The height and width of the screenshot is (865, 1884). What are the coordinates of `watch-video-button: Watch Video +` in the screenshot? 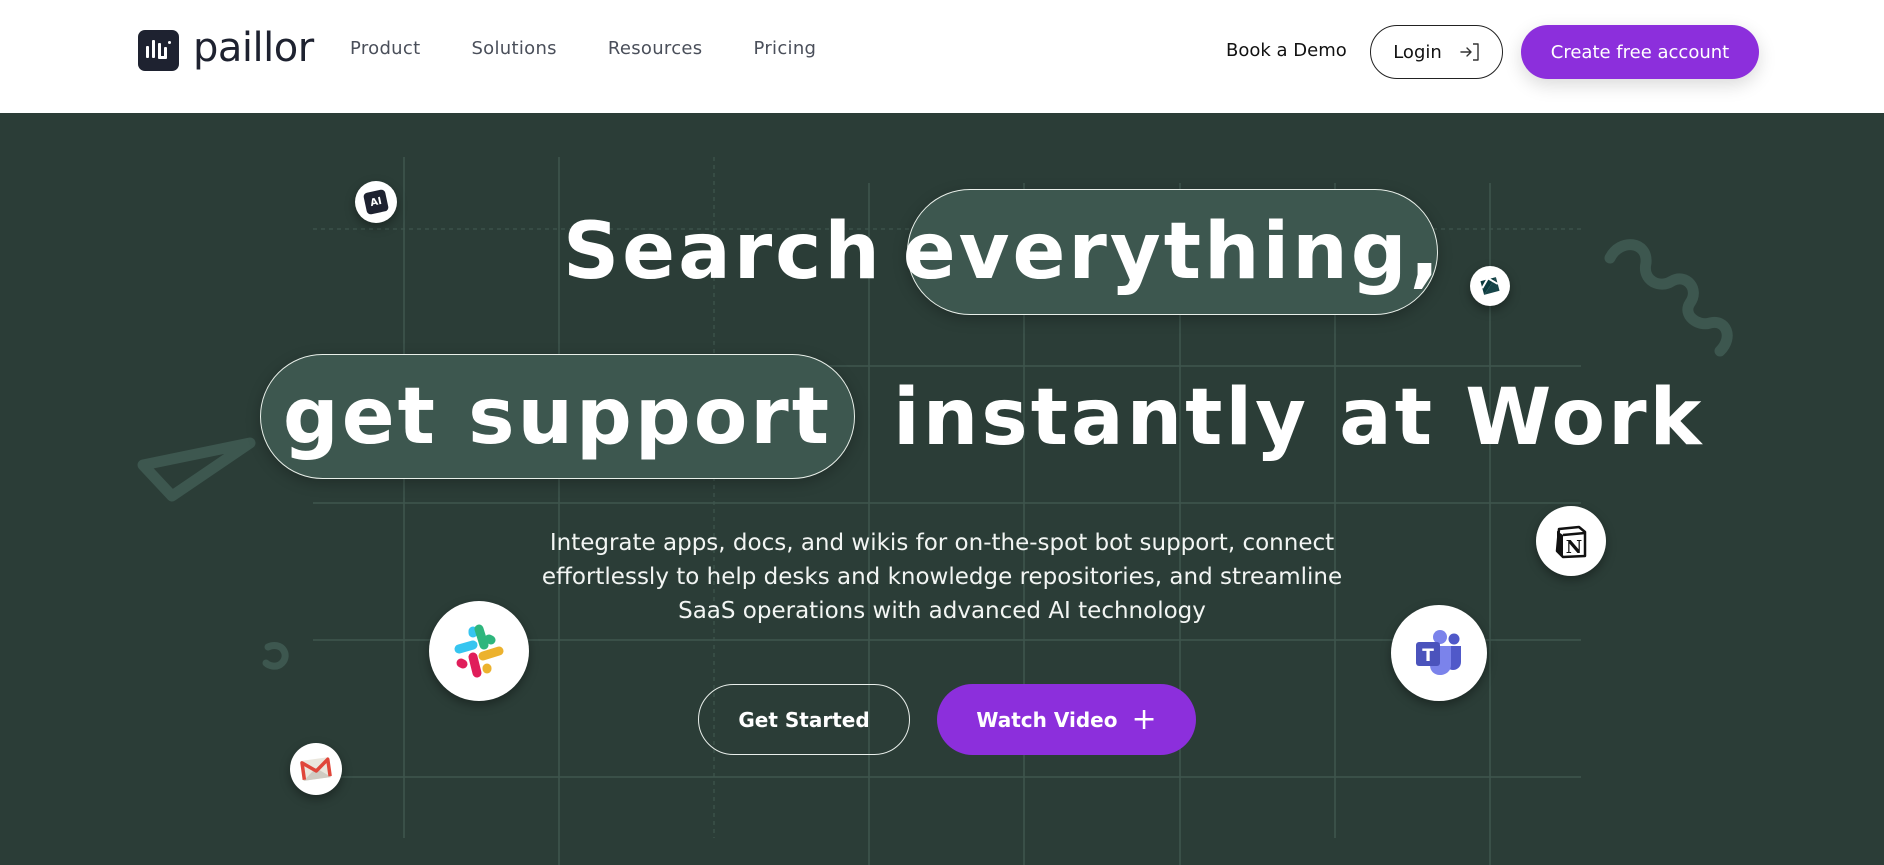 It's located at (1066, 719).